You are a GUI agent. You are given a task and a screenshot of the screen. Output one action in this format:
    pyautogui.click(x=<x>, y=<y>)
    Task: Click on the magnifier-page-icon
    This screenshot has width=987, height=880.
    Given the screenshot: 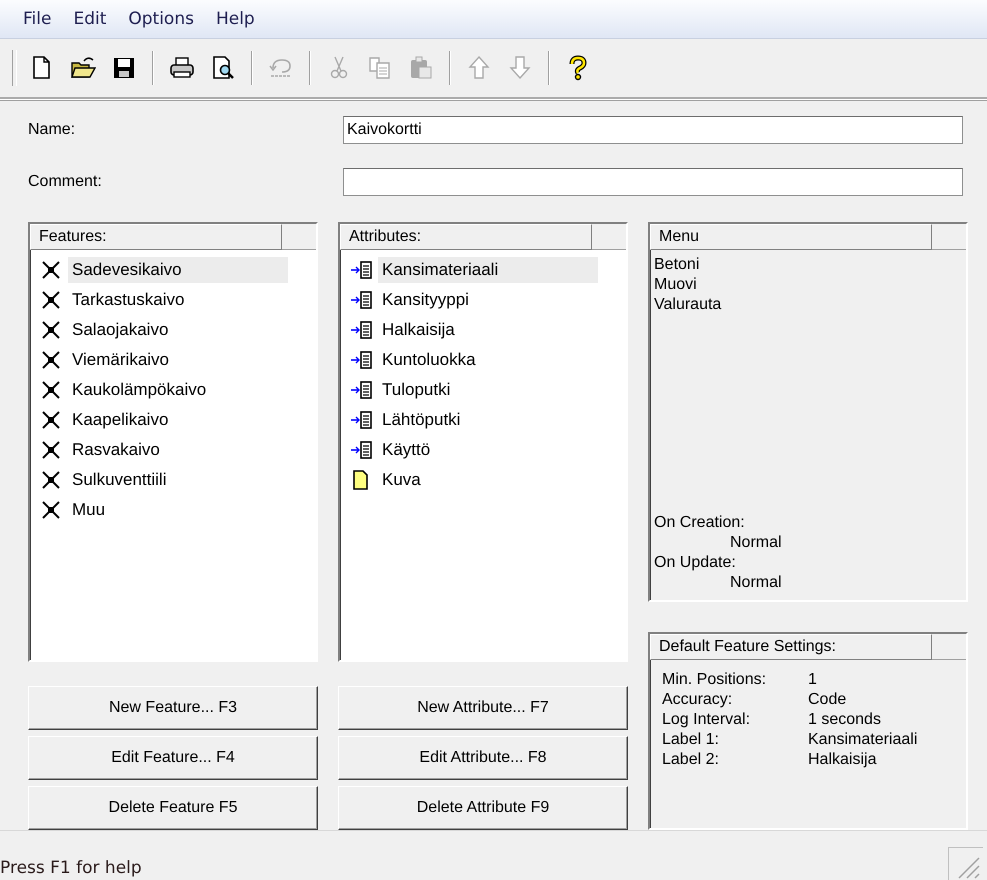 What is the action you would take?
    pyautogui.click(x=223, y=68)
    